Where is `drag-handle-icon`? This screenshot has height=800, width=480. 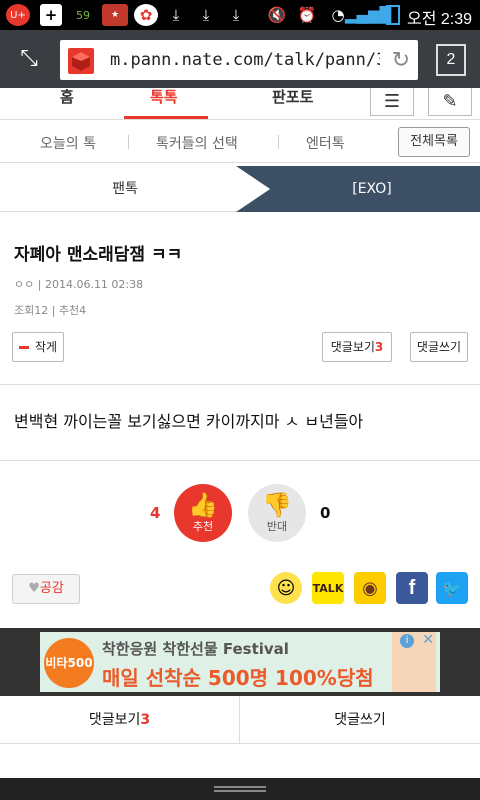
drag-handle-icon is located at coordinates (240, 789).